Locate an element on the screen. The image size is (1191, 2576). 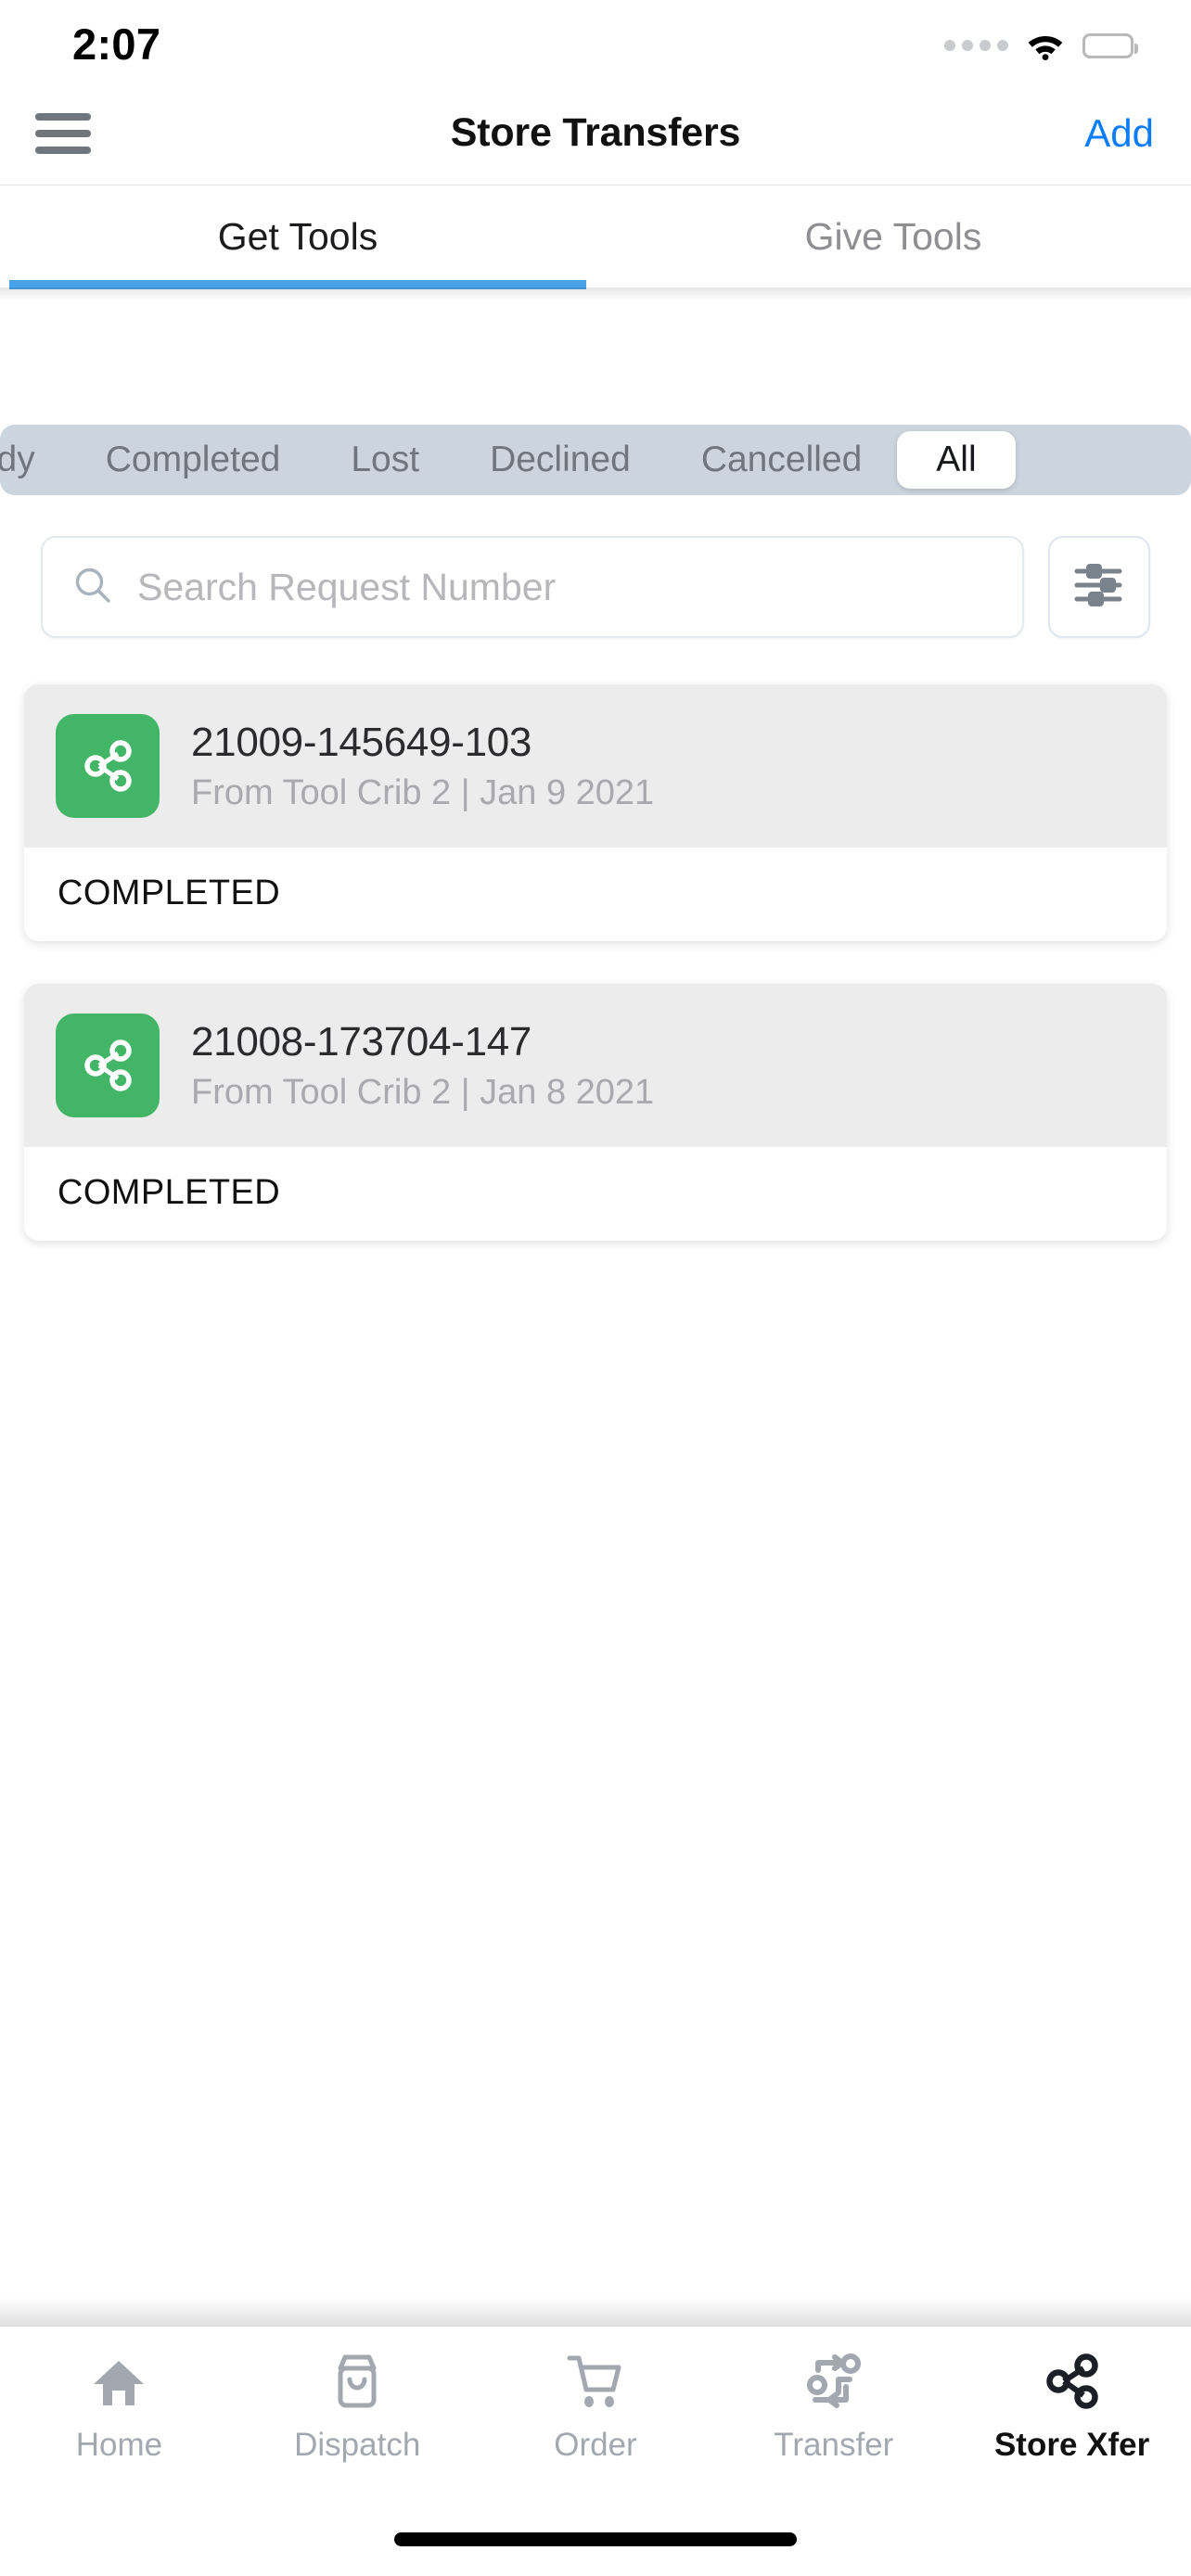
shopping-cart-icon is located at coordinates (595, 2381).